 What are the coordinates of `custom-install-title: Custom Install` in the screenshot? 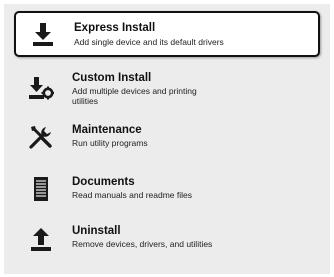 It's located at (112, 78).